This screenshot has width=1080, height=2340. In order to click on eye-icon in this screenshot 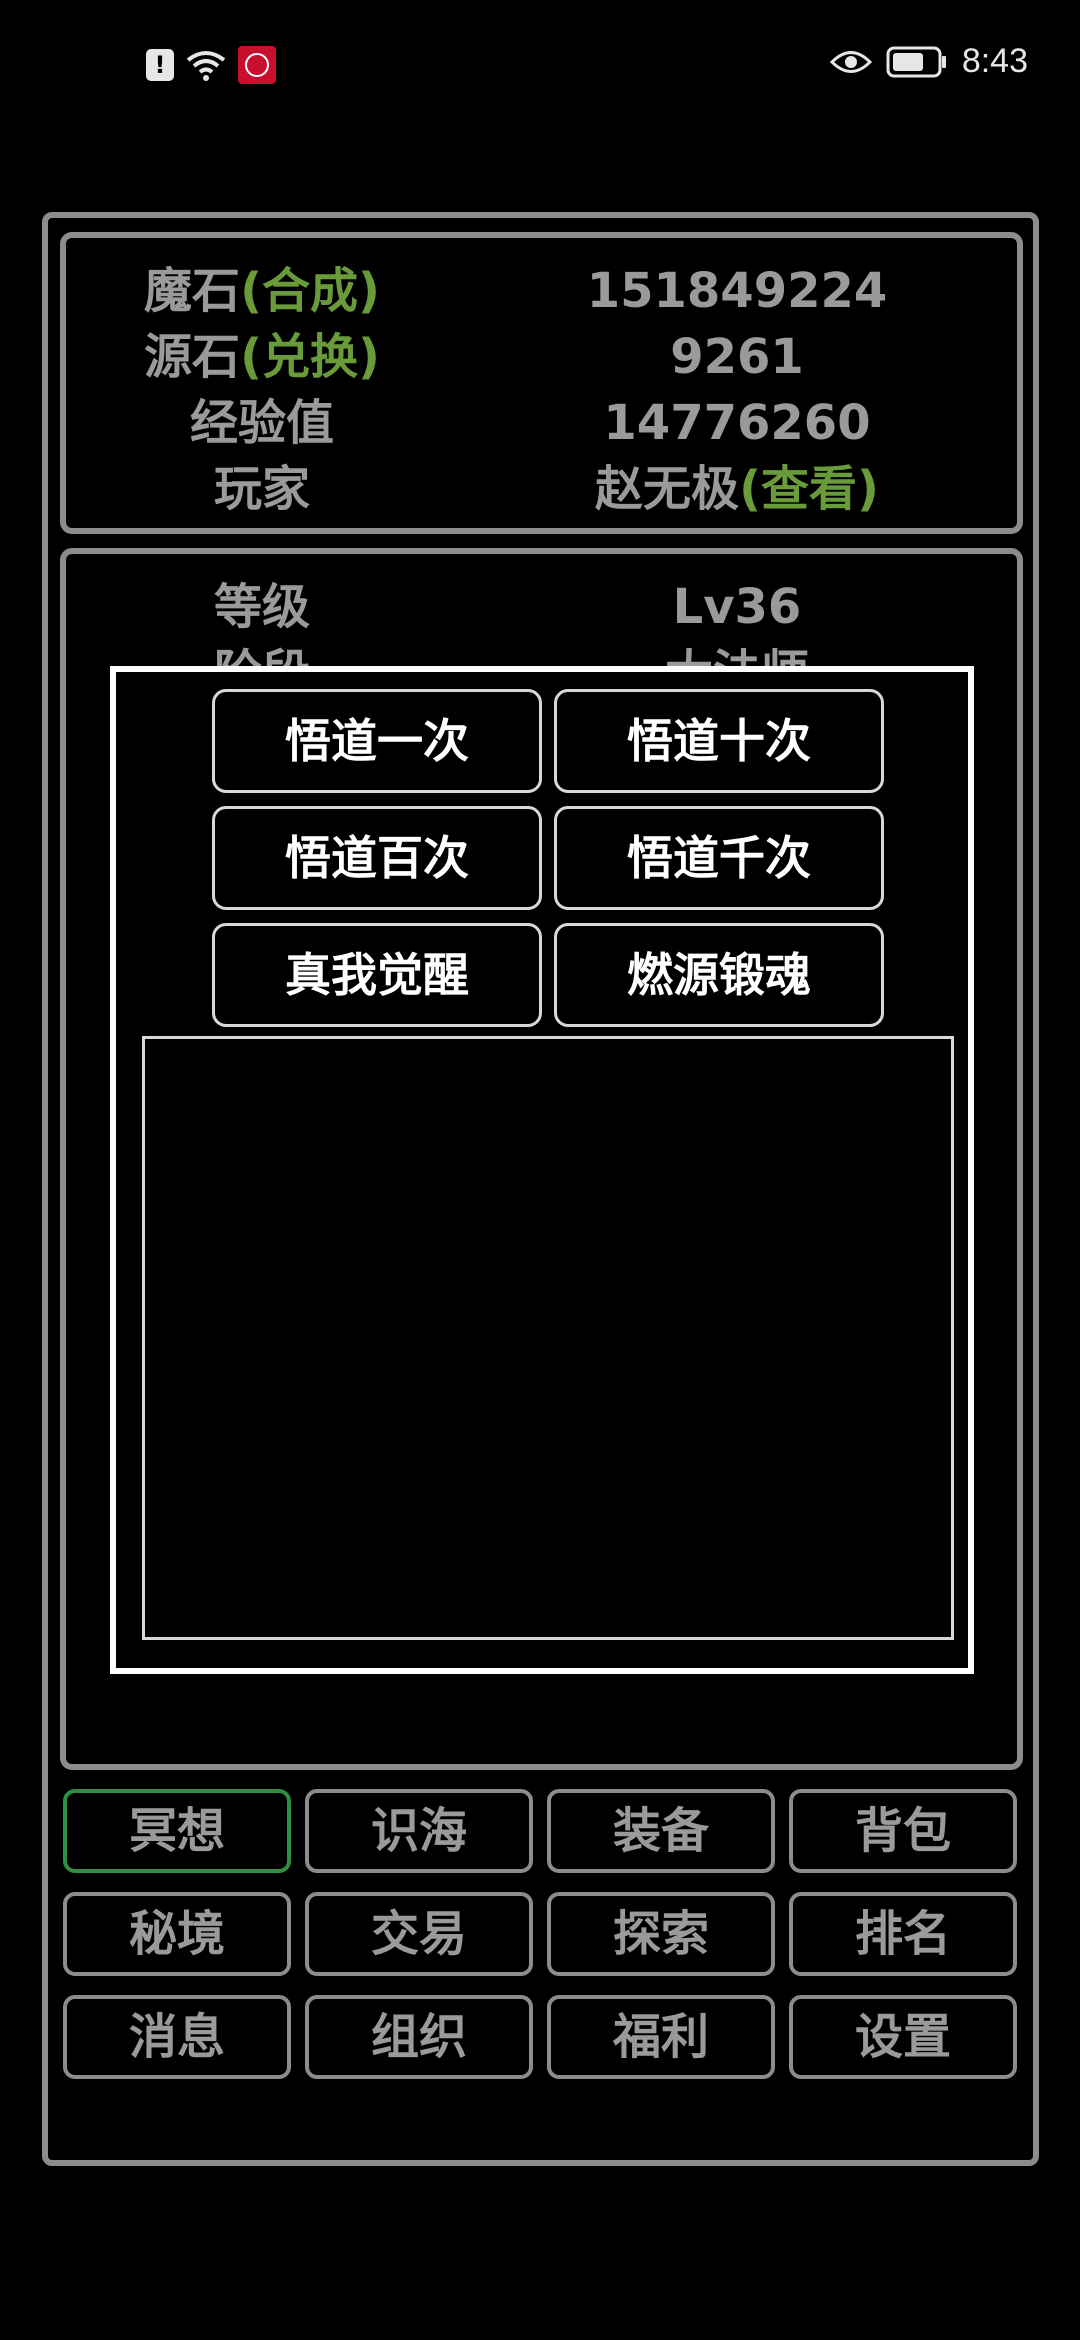, I will do `click(850, 61)`.